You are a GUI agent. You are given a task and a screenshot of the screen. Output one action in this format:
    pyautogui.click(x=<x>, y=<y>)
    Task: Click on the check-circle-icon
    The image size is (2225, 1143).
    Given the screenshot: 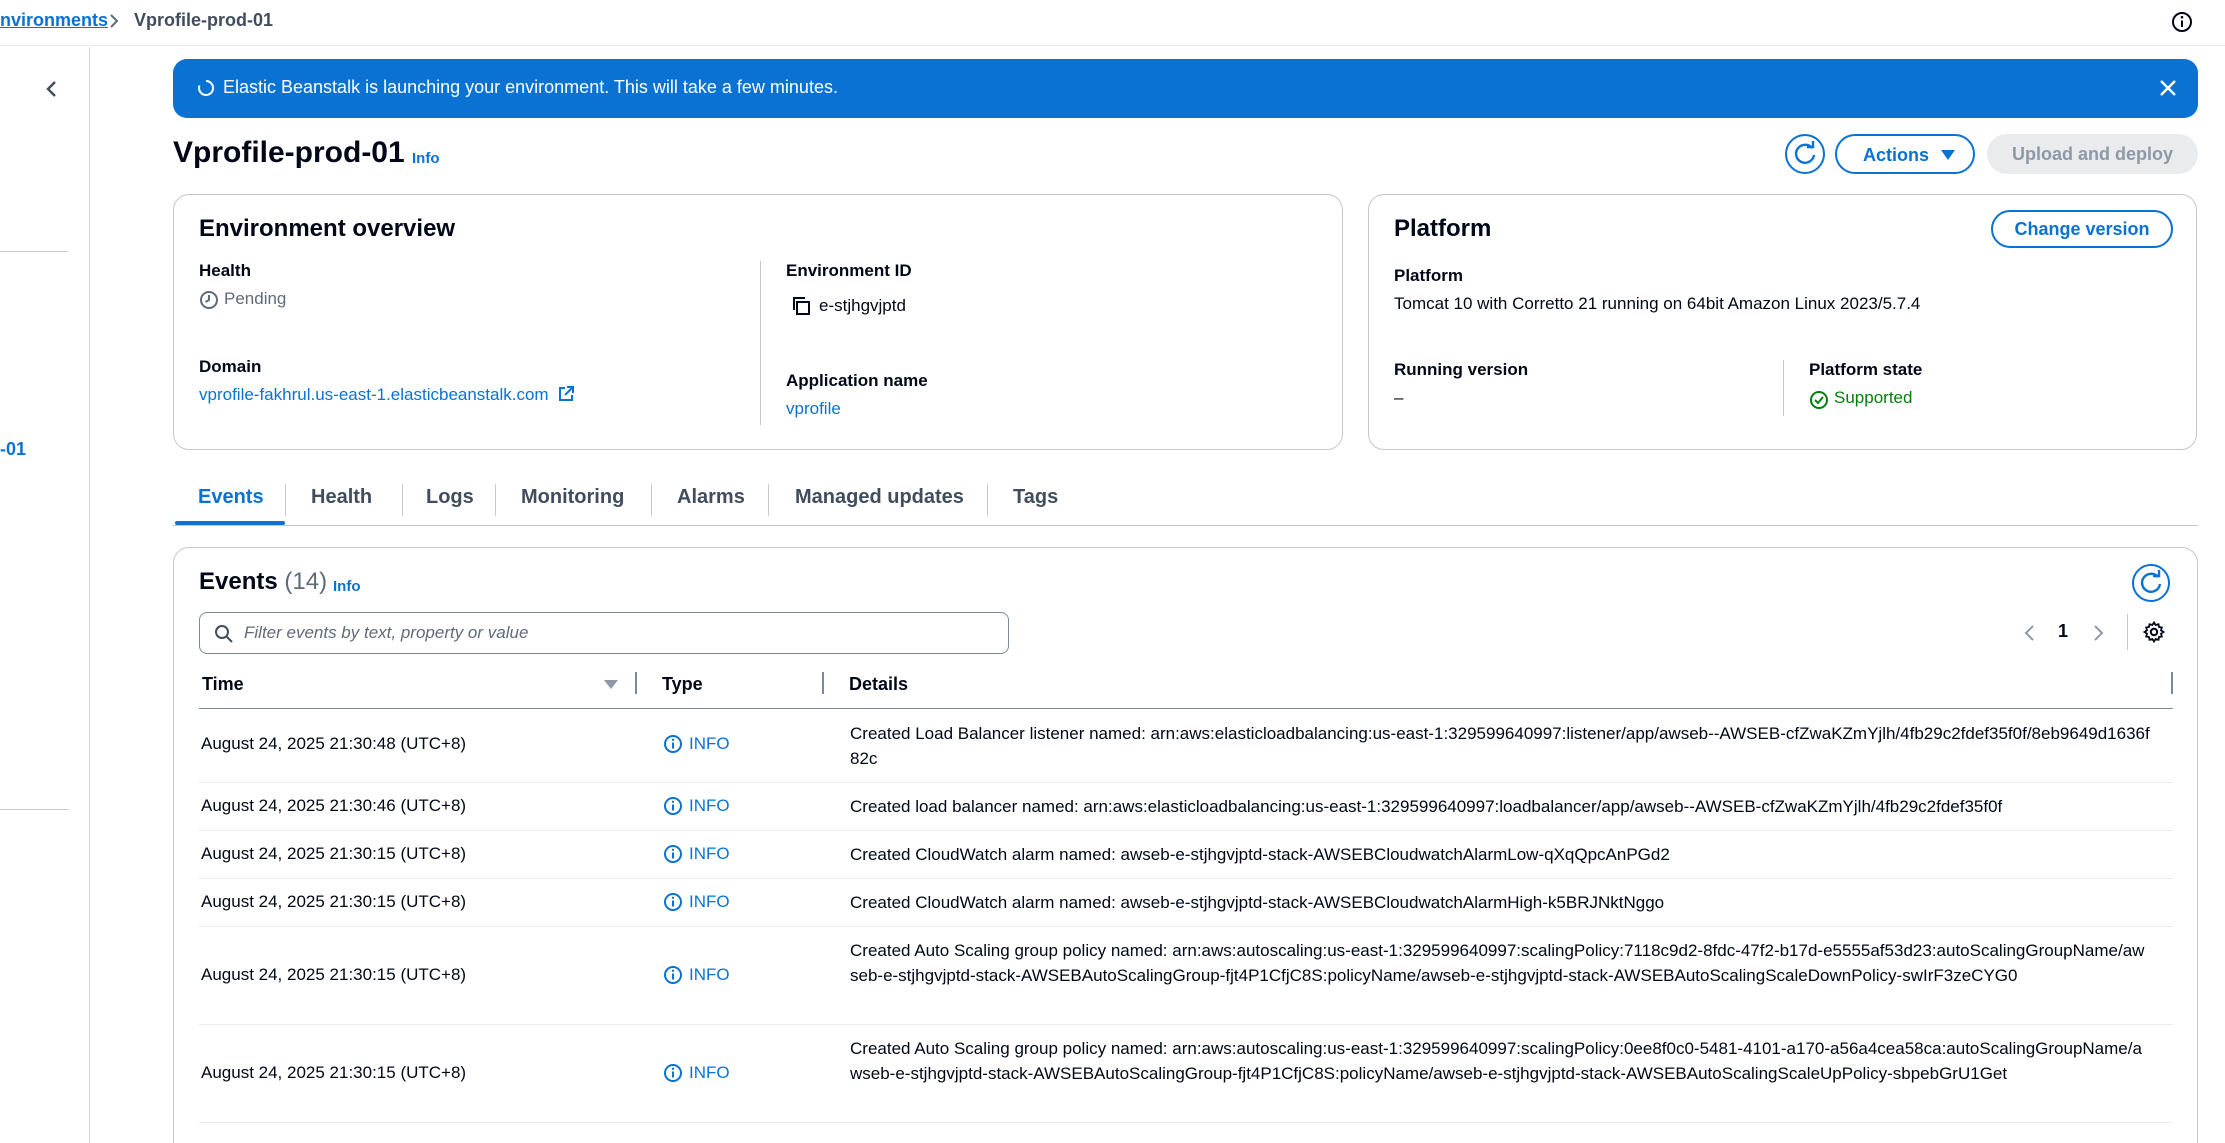 What is the action you would take?
    pyautogui.click(x=1819, y=400)
    